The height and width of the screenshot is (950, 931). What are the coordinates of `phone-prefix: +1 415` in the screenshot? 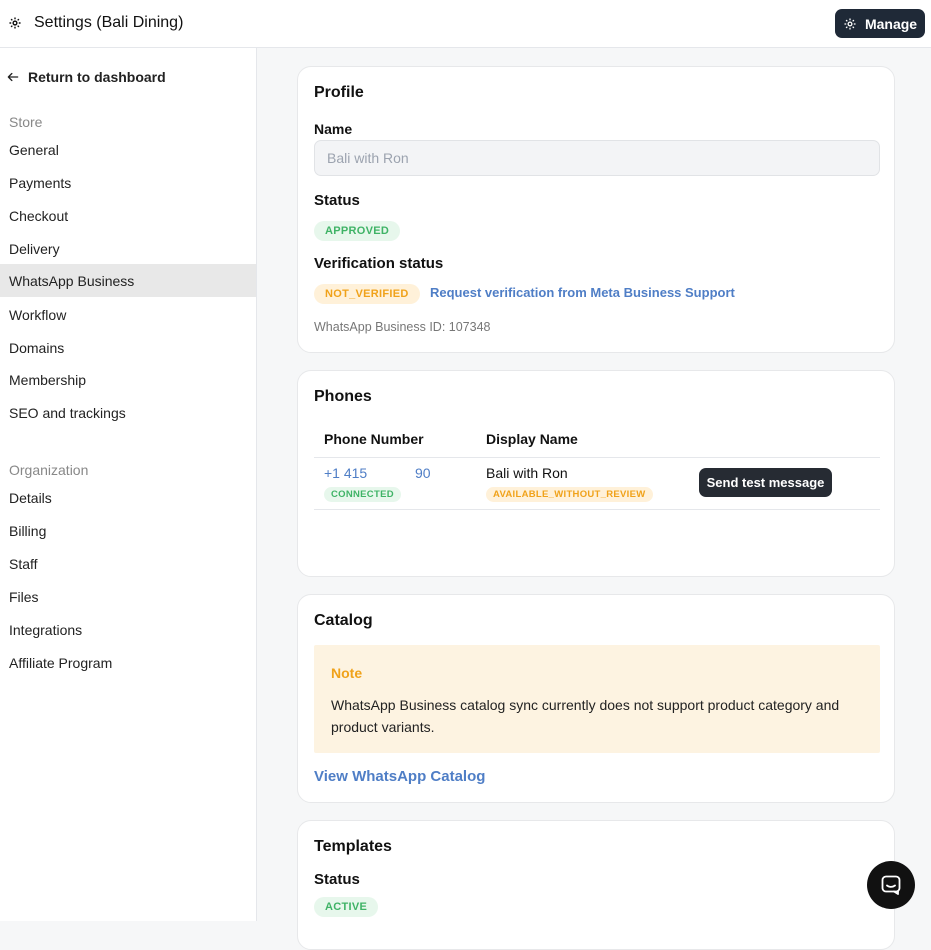 It's located at (346, 473).